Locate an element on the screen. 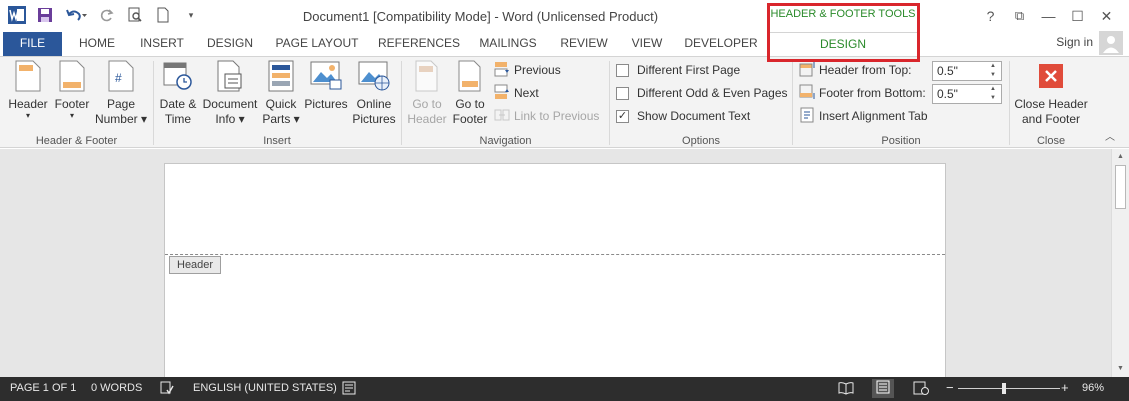 The height and width of the screenshot is (401, 1129). tab-header-footer-design: DESIGN is located at coordinates (843, 44).